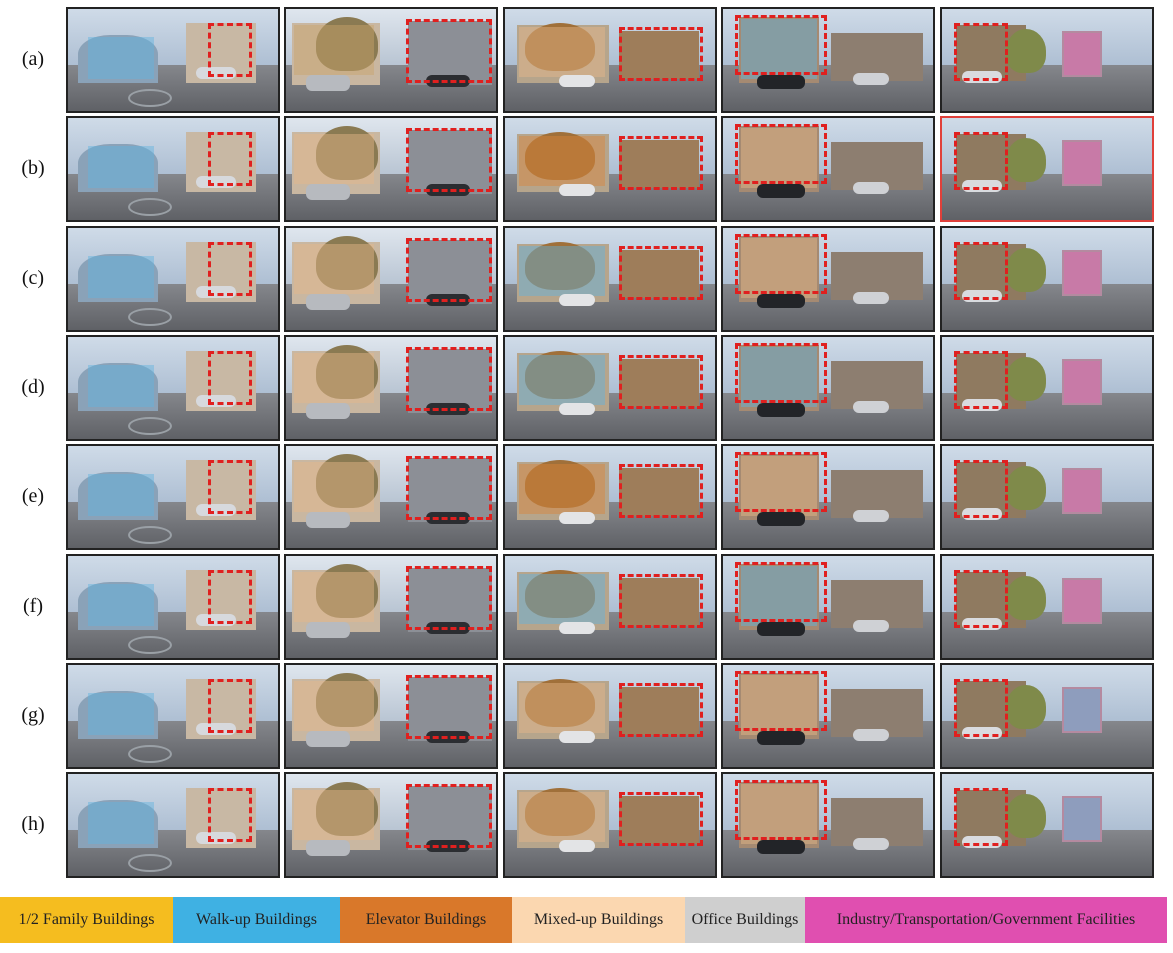 This screenshot has width=1173, height=953. Describe the element at coordinates (426, 920) in the screenshot. I see `legend-item: Elevator Buildings` at that location.